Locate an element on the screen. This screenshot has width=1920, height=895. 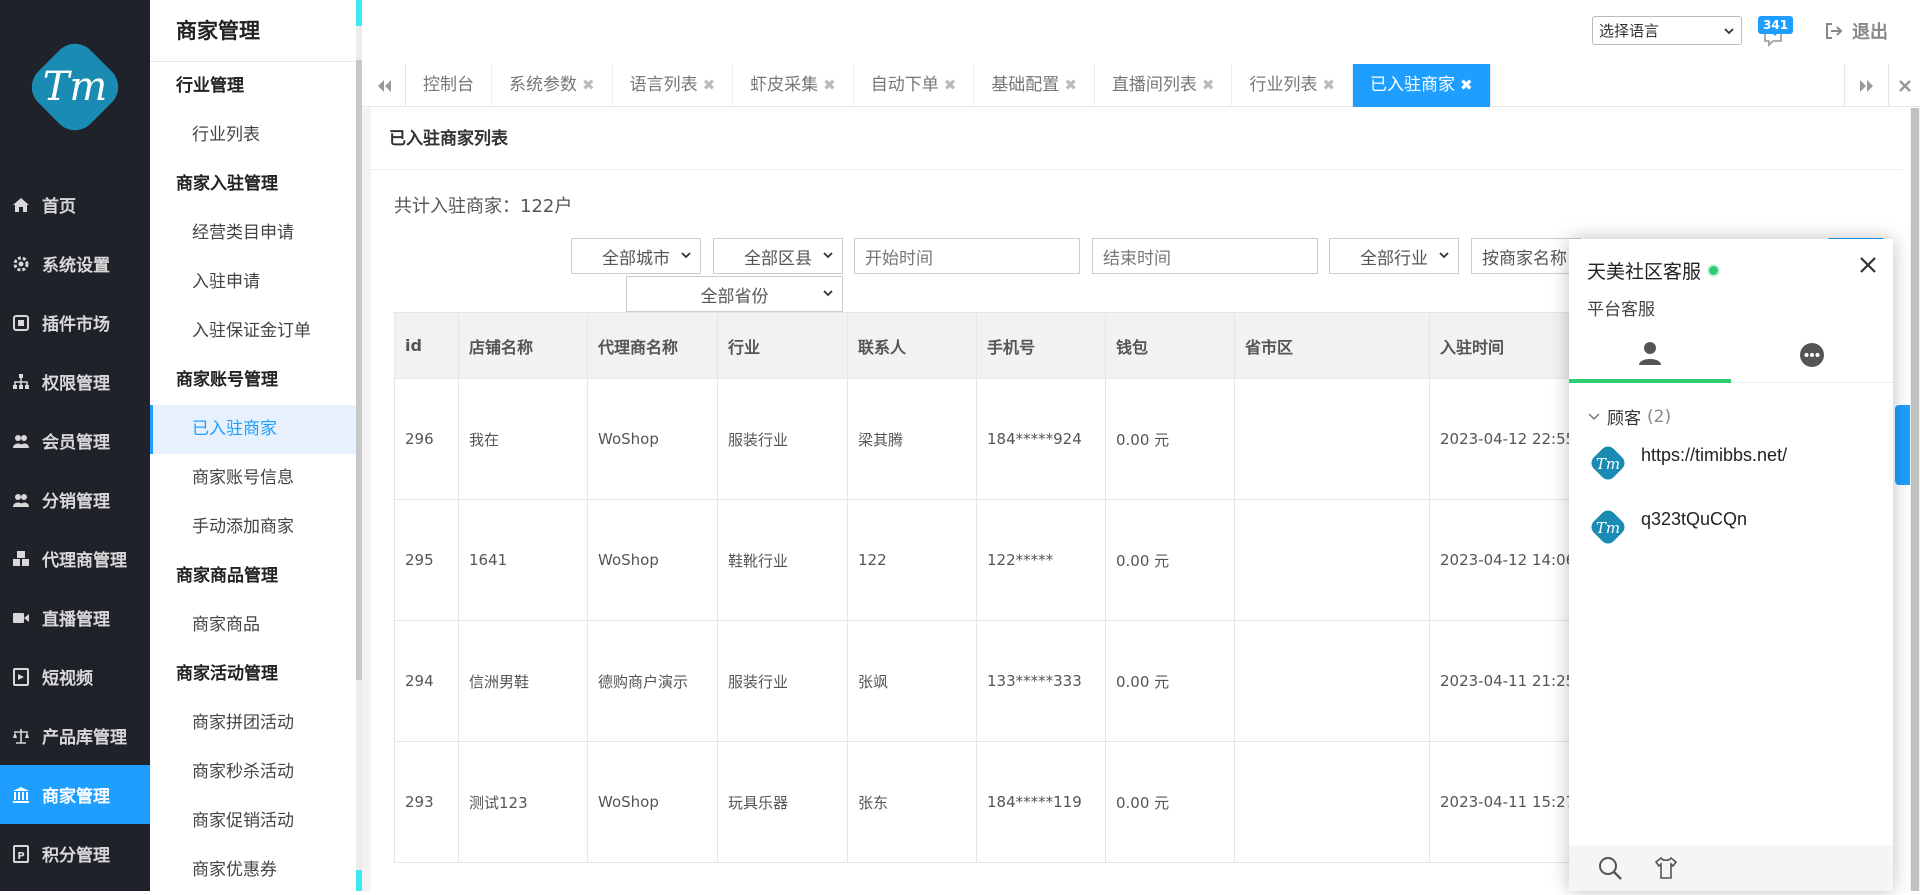
submenu-item-coupons: 商家优惠券 is located at coordinates (253, 870).